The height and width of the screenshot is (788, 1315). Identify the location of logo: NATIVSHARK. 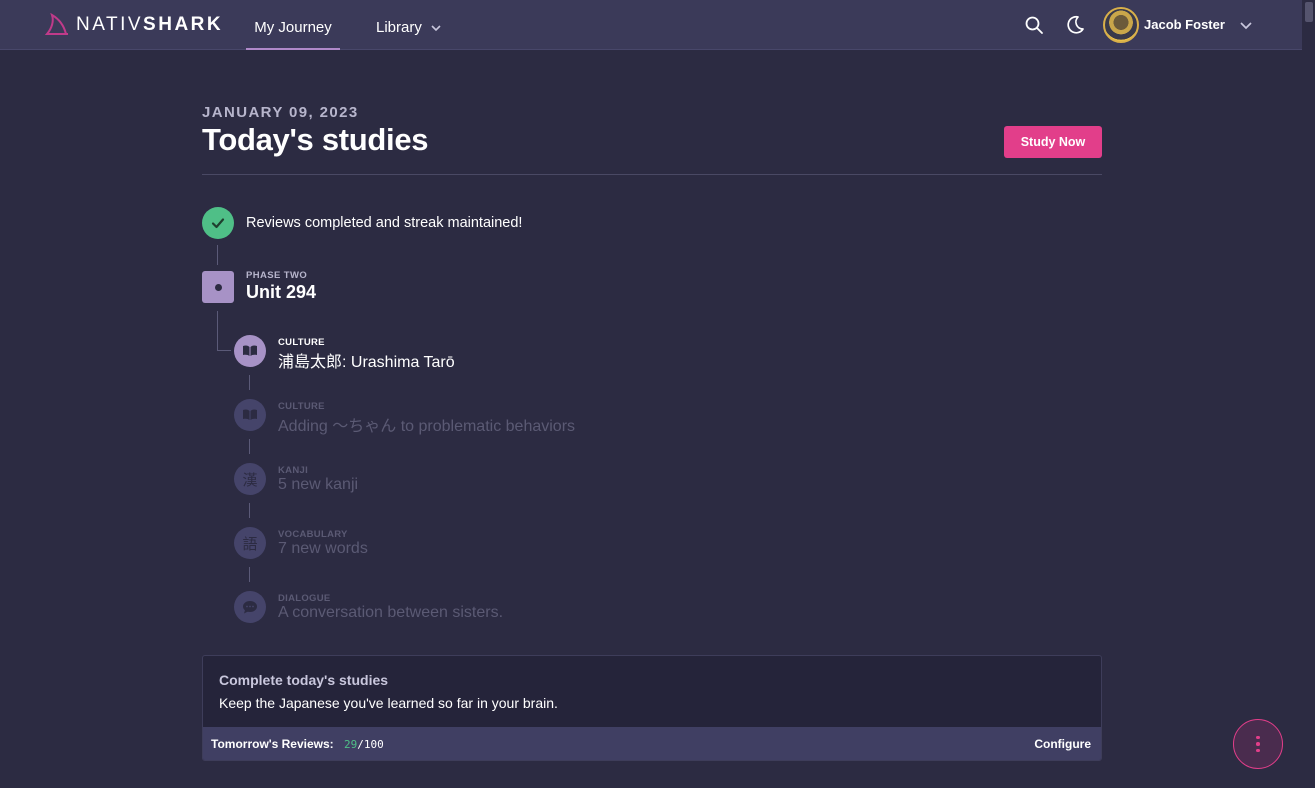
(133, 25).